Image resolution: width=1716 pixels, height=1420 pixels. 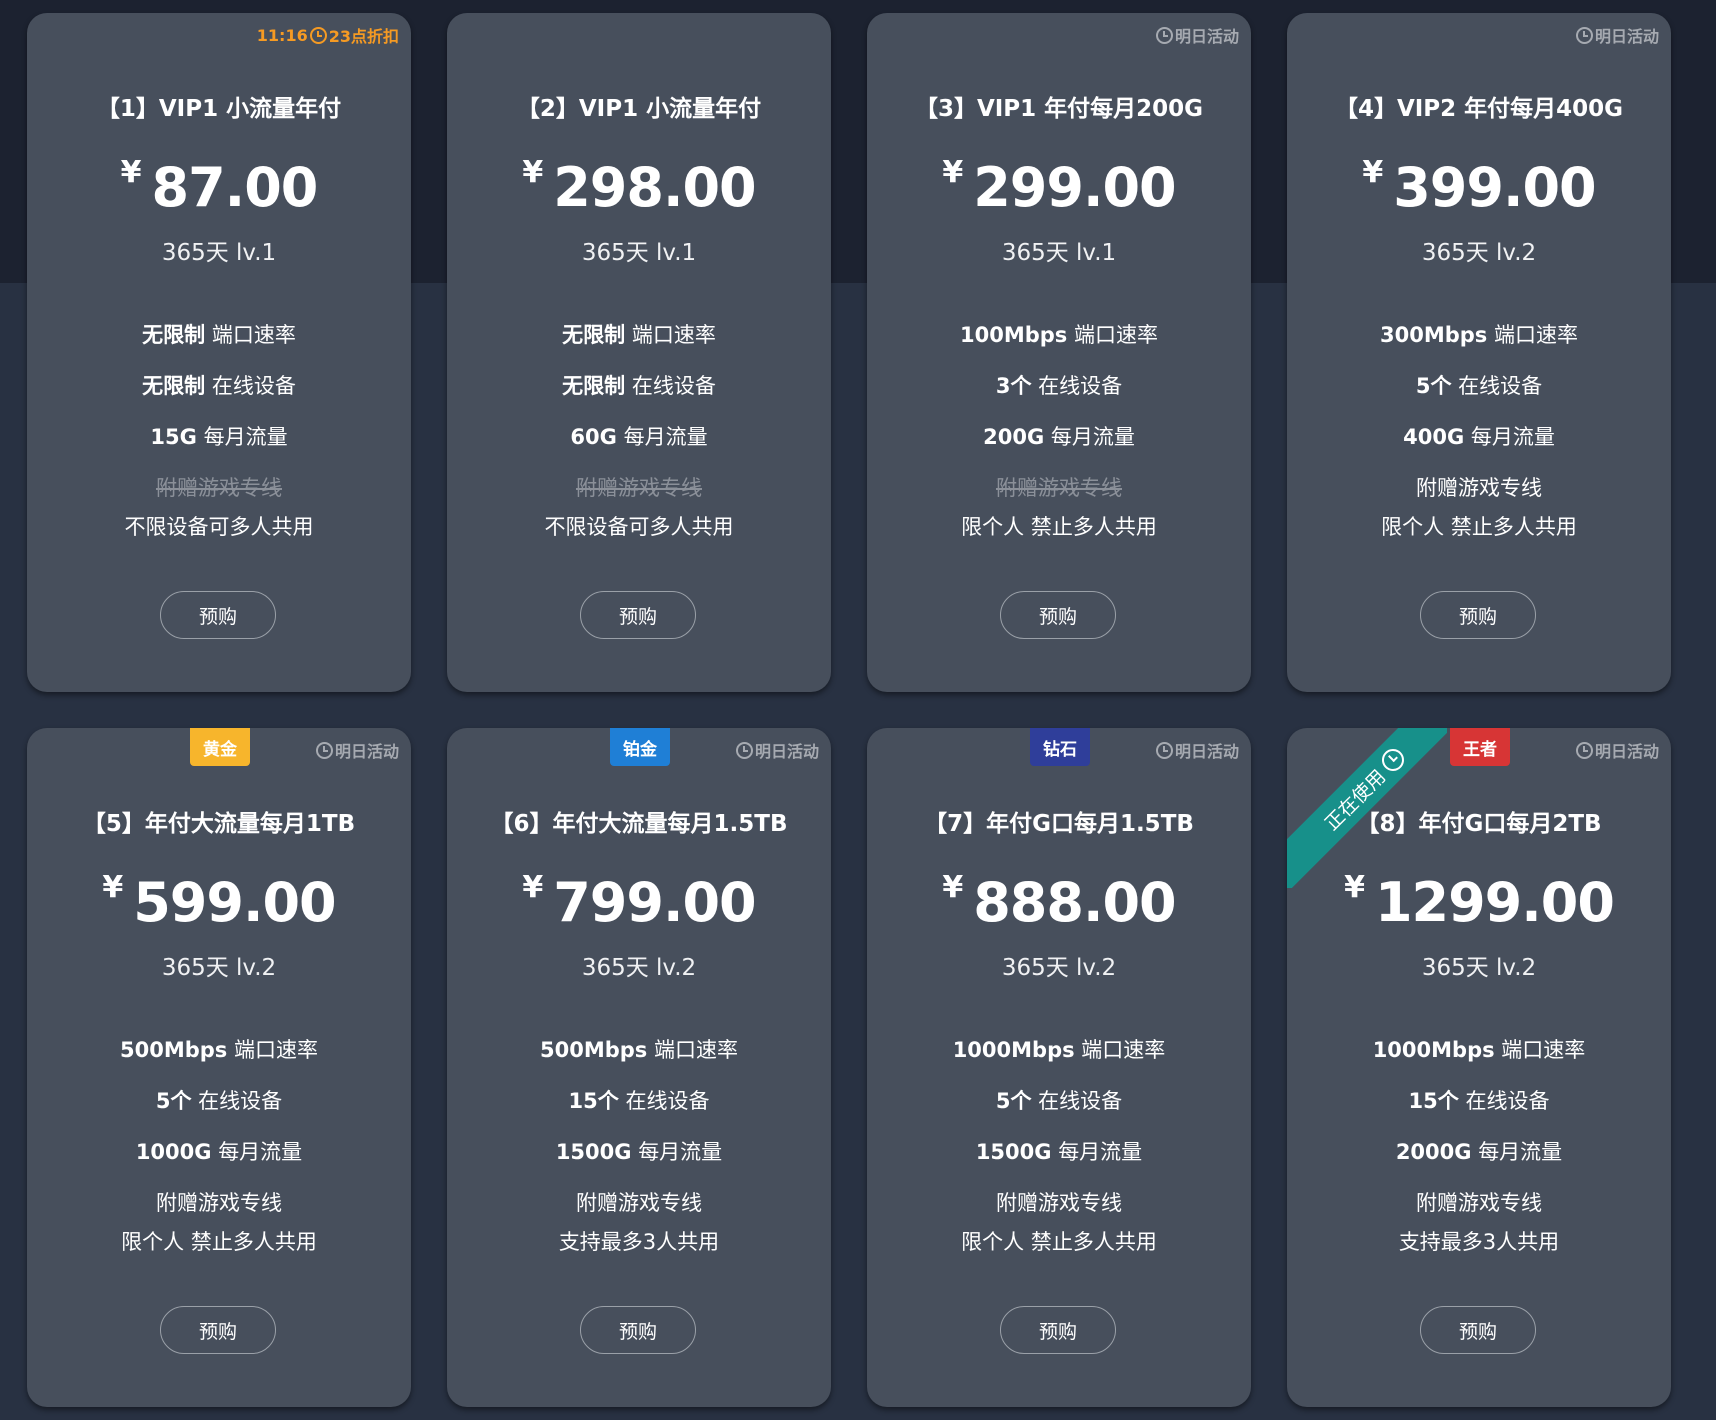 I want to click on feature-value: 5个, so click(x=173, y=1101).